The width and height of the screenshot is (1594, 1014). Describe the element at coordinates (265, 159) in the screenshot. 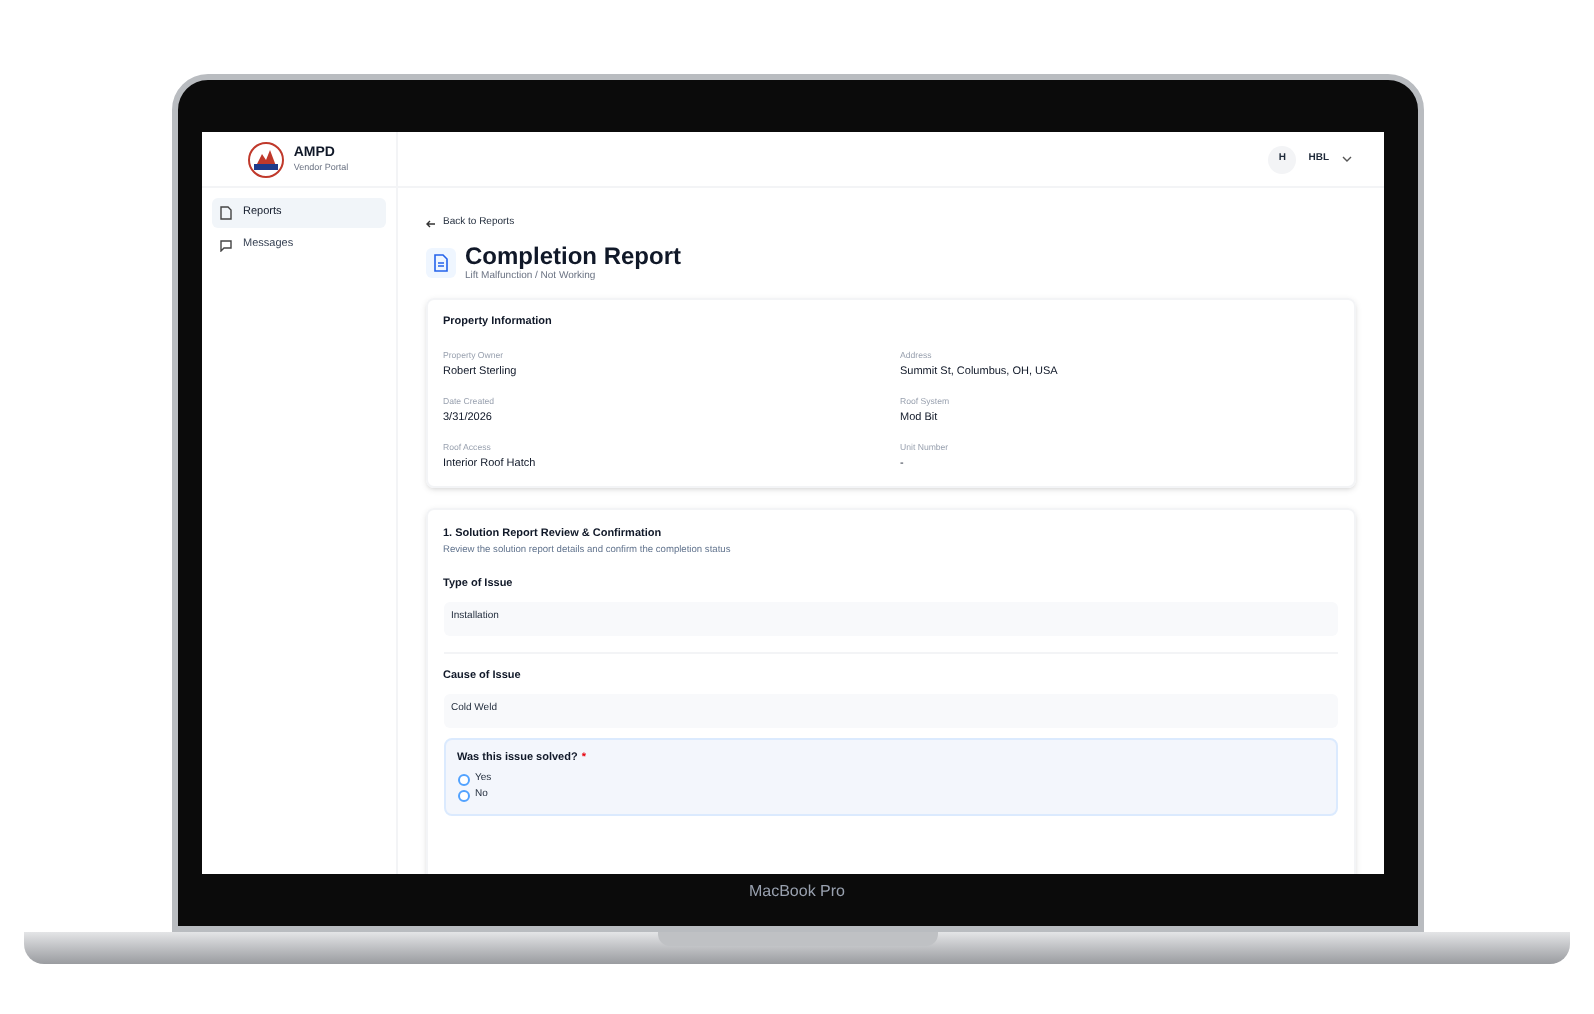

I see `logo-icon` at that location.